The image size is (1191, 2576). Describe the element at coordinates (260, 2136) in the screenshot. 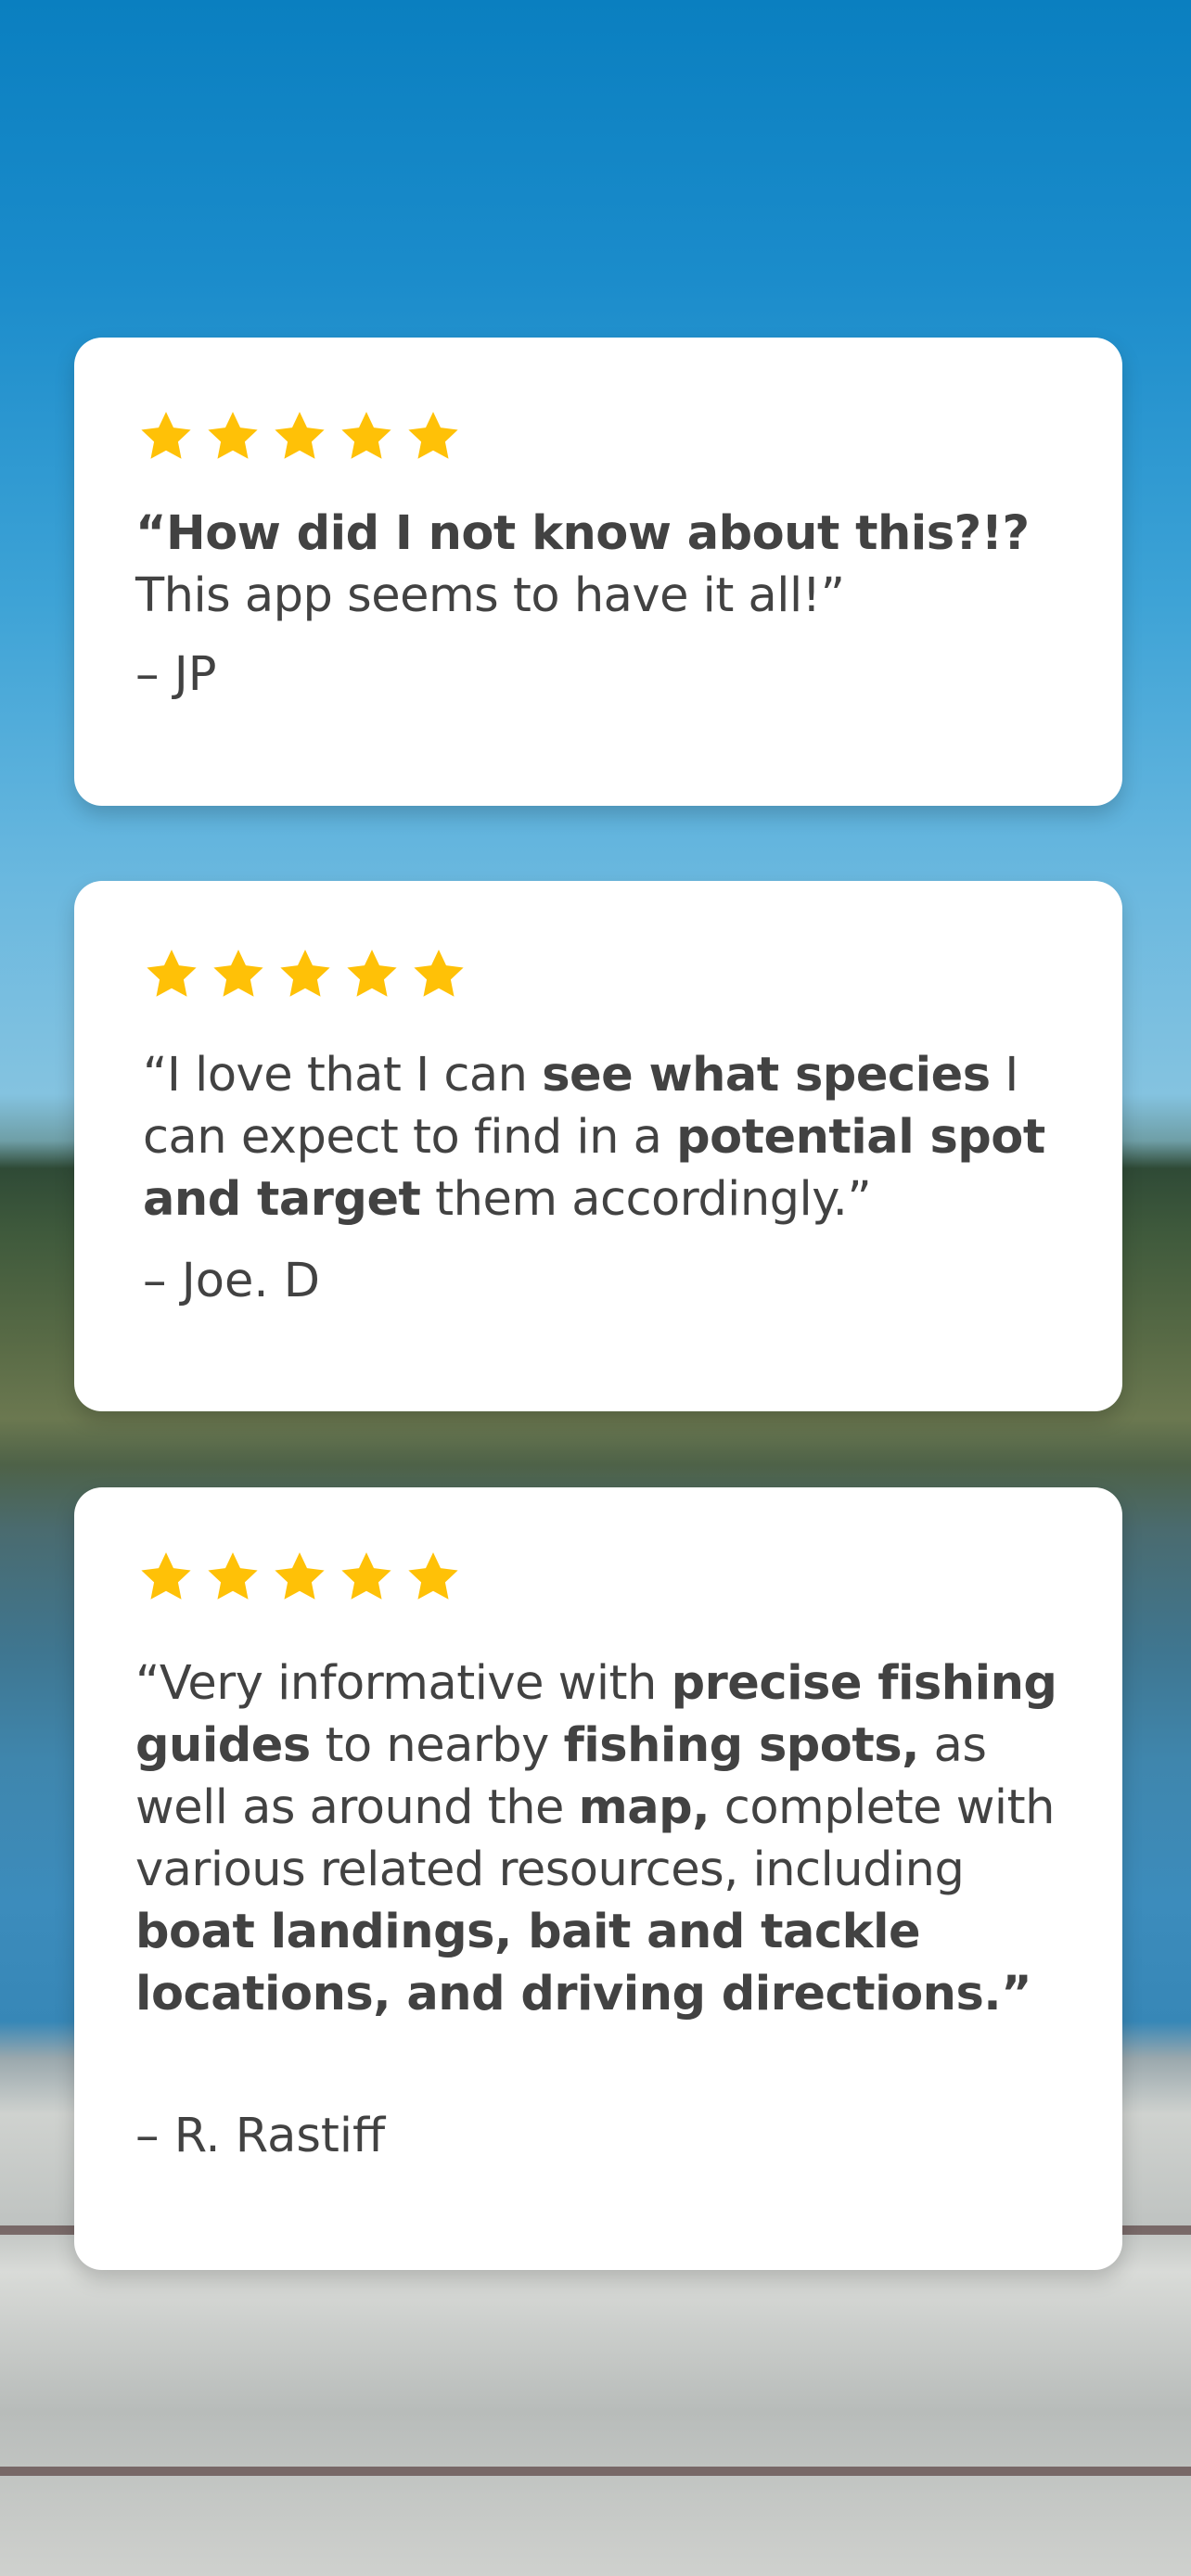

I see `review-author: – R. Rastiff` at that location.